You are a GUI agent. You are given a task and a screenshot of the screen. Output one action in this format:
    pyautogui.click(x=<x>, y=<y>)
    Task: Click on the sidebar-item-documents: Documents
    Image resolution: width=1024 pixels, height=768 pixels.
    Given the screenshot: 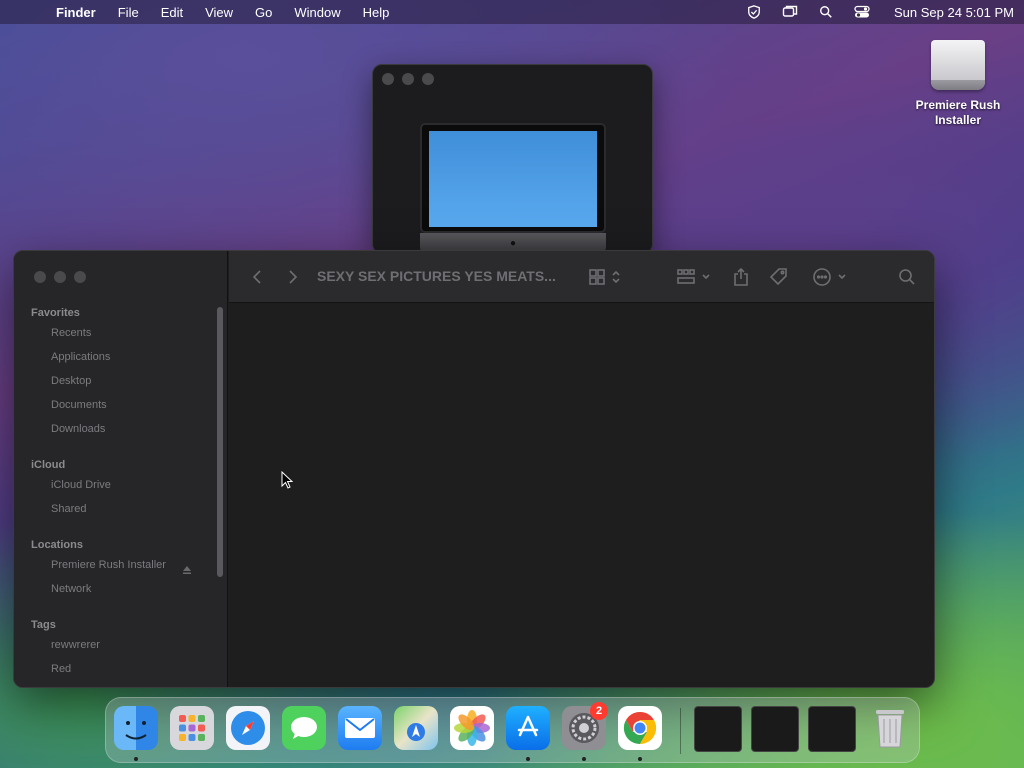 What is the action you would take?
    pyautogui.click(x=126, y=405)
    